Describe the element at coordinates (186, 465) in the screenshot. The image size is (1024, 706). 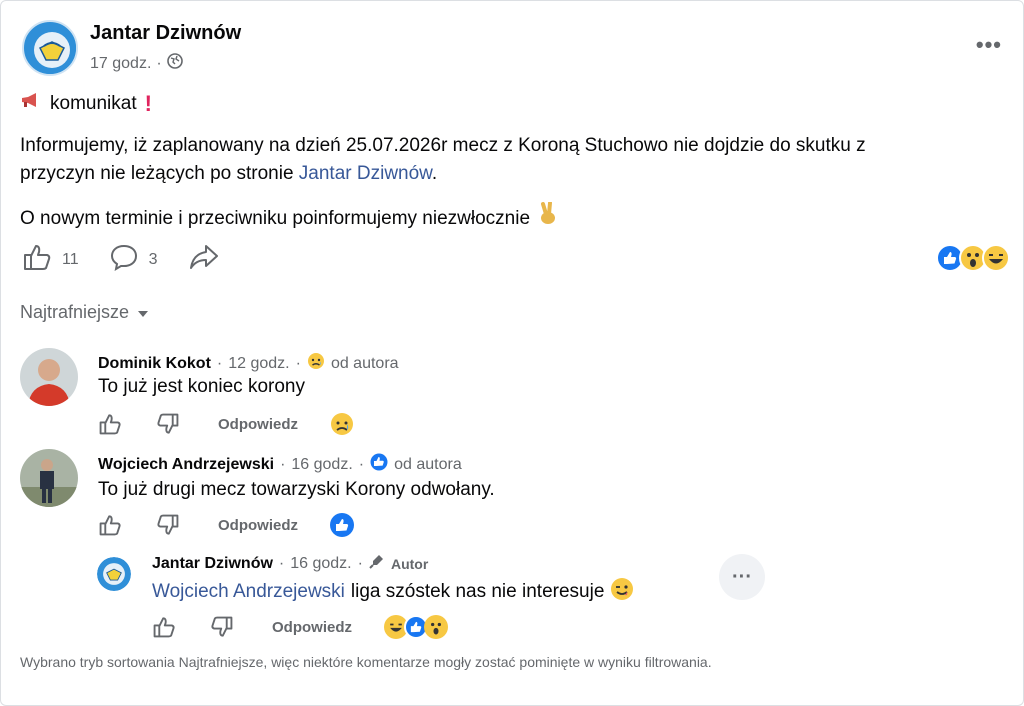
I see `commenter-name: Wojciech Andrzejewski` at that location.